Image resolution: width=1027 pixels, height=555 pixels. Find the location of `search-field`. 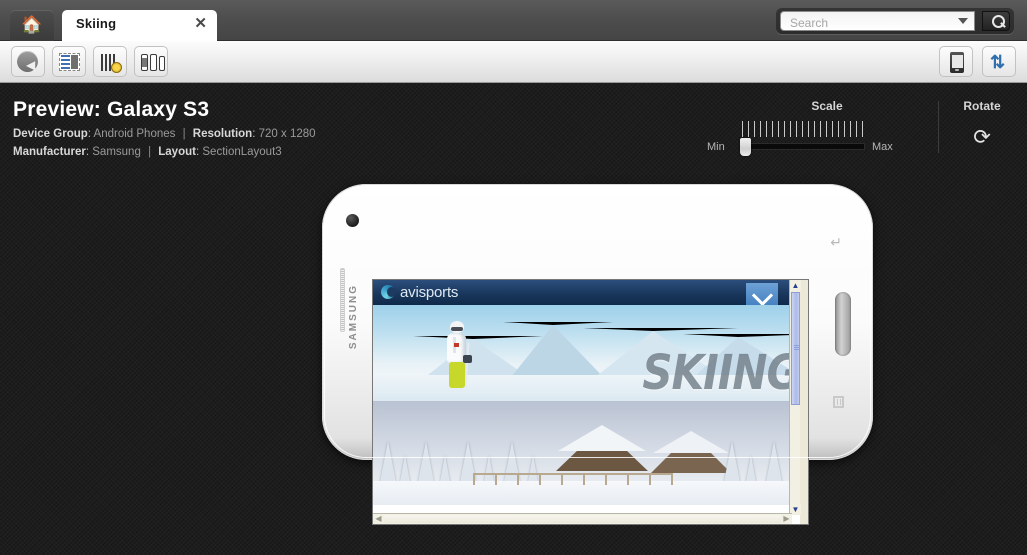

search-field is located at coordinates (877, 21).